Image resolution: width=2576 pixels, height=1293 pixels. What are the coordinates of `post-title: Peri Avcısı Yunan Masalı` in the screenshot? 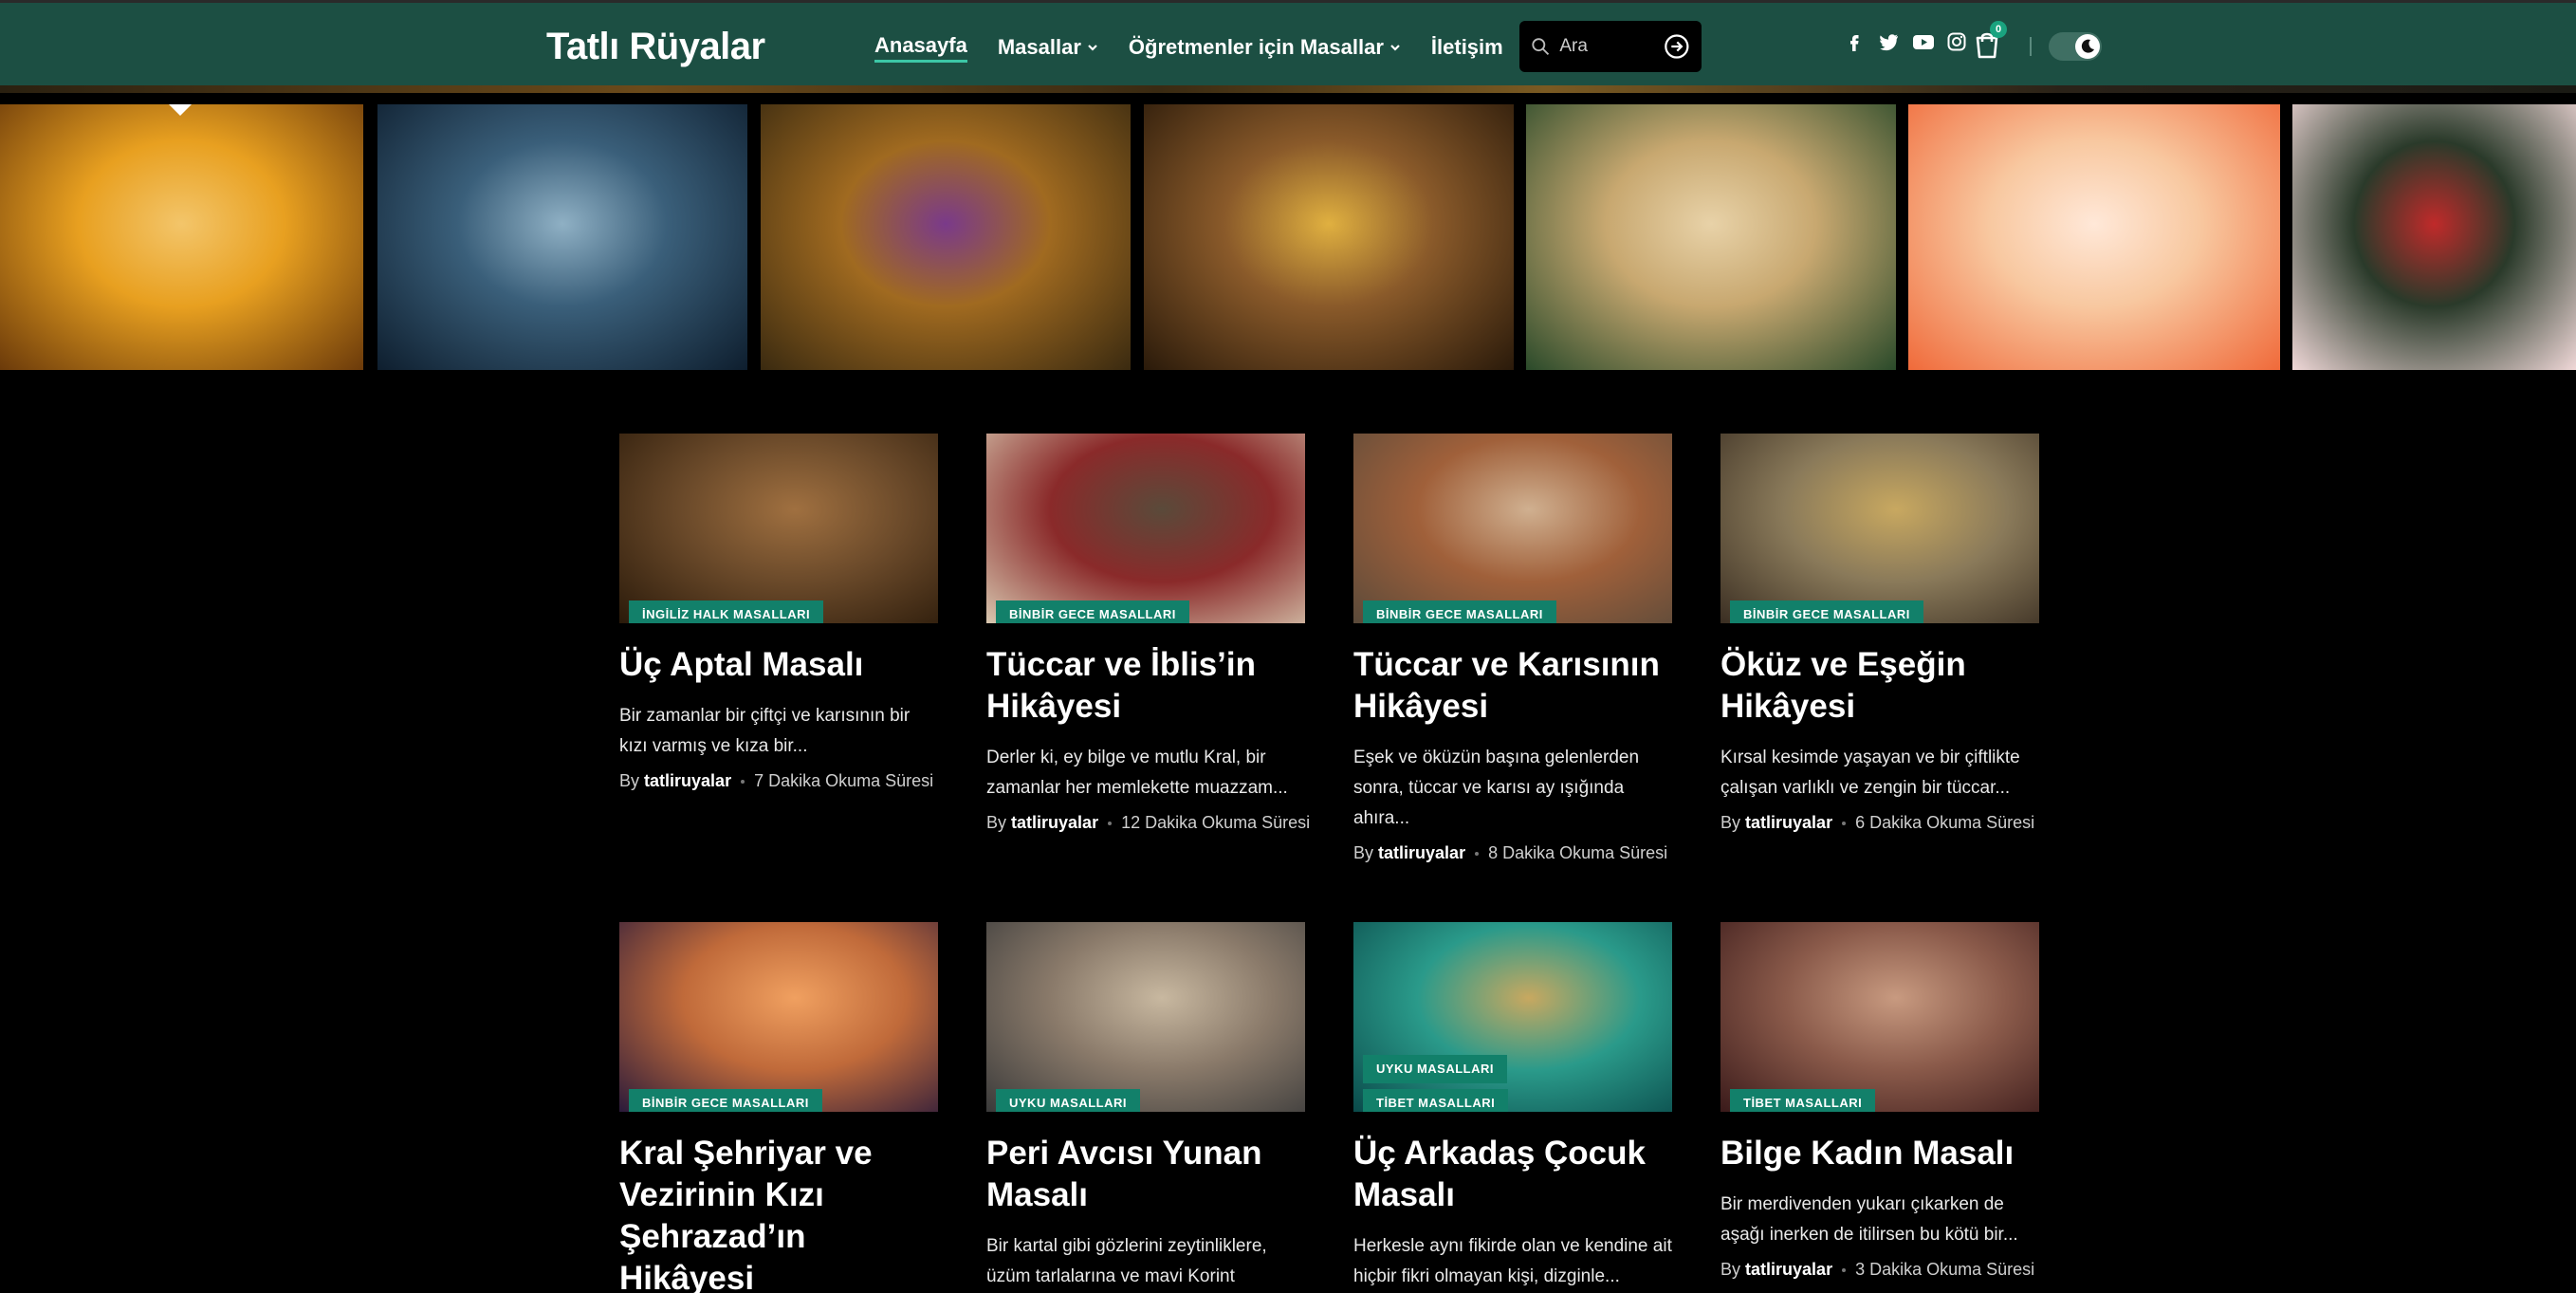 It's located at (1145, 1174).